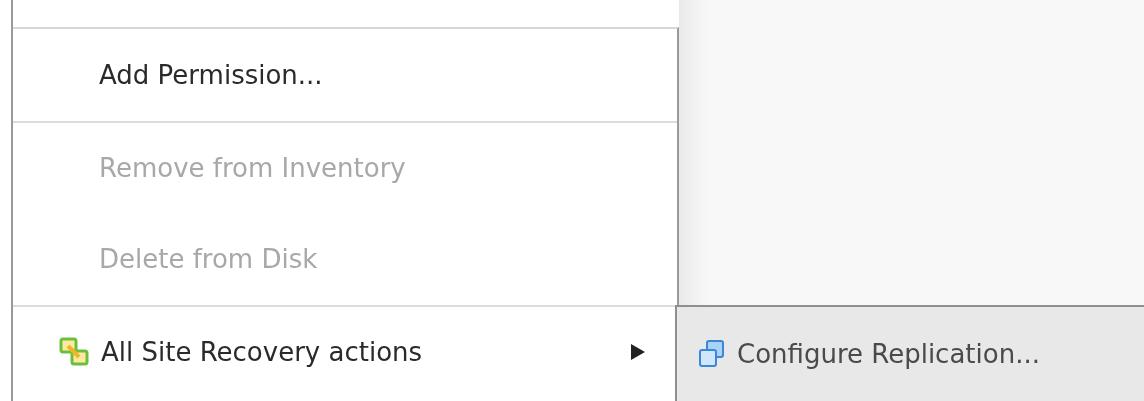  I want to click on submenu-arrow-icon, so click(638, 352).